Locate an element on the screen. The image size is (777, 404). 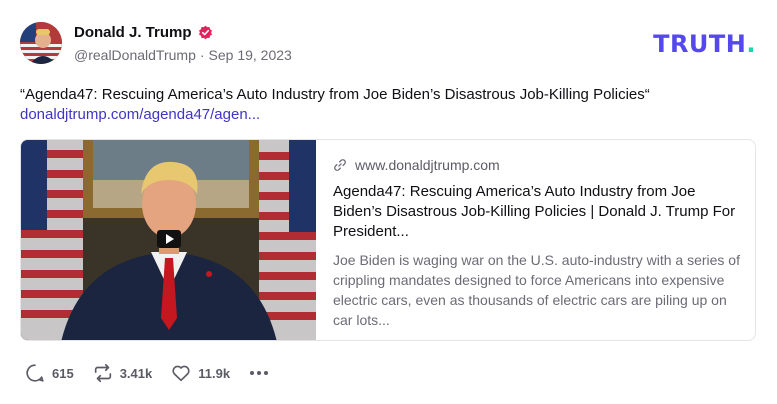
avatar is located at coordinates (41, 43).